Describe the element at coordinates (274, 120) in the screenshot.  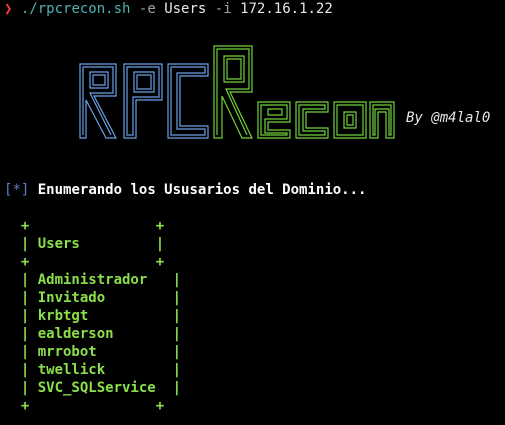
I see `logo-letter-e` at that location.